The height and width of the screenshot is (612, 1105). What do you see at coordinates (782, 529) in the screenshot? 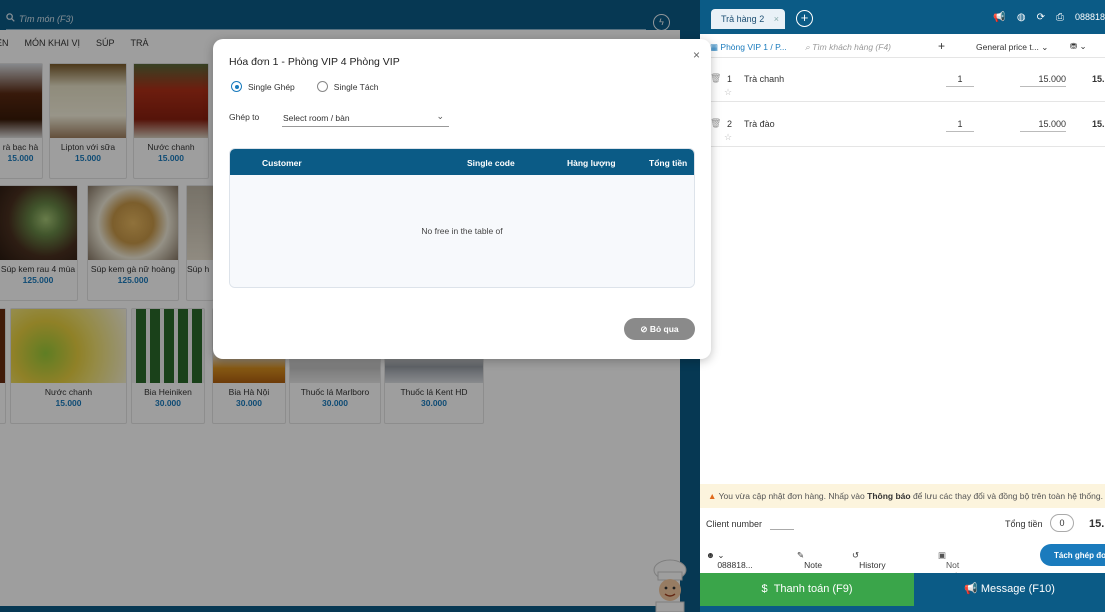
I see `client-number-input` at bounding box center [782, 529].